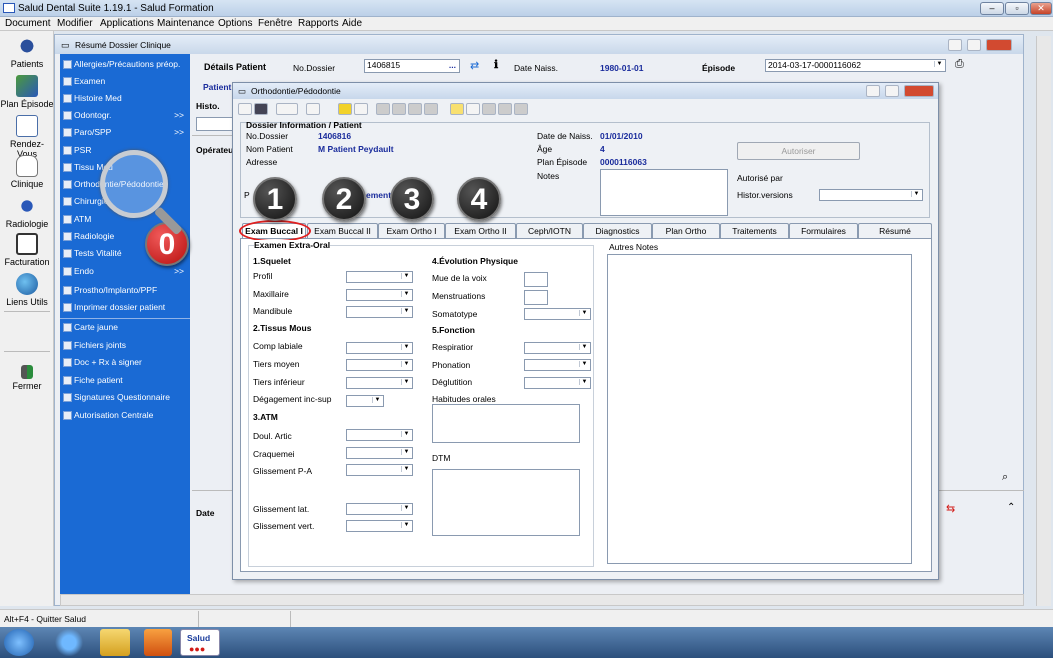 The width and height of the screenshot is (1053, 658). What do you see at coordinates (892, 91) in the screenshot?
I see `dialog-restore-button` at bounding box center [892, 91].